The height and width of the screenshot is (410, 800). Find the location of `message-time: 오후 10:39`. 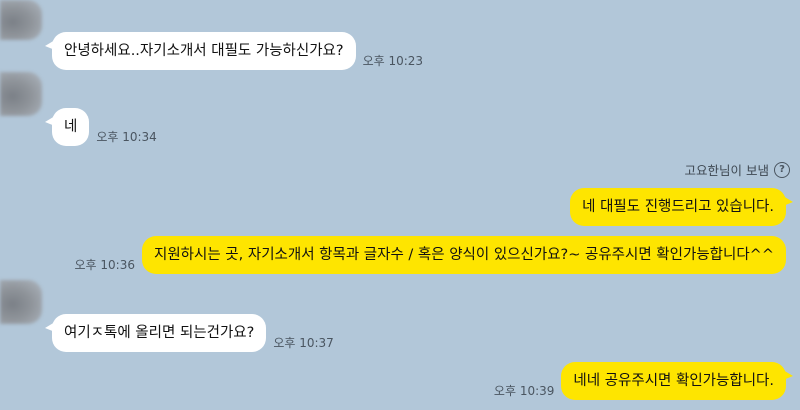

message-time: 오후 10:39 is located at coordinates (524, 391).